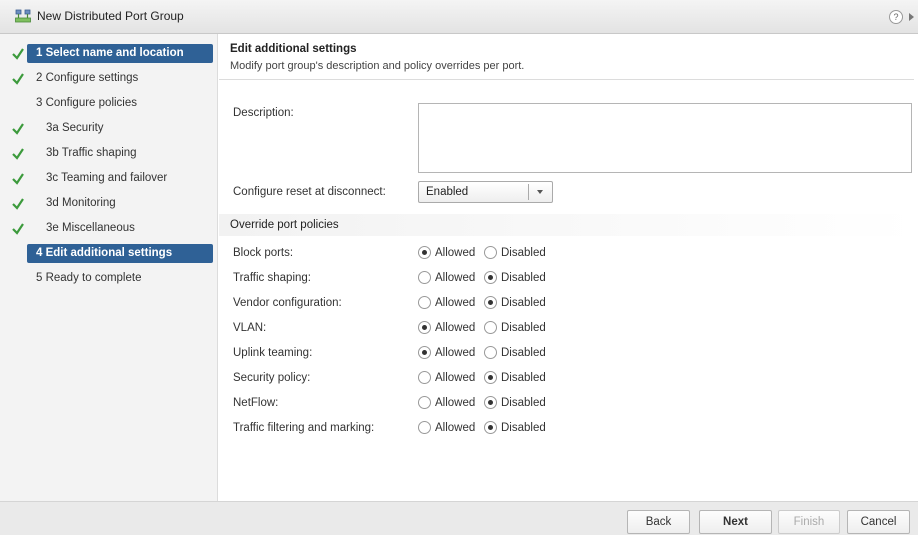 Image resolution: width=918 pixels, height=535 pixels. I want to click on description-field, so click(665, 138).